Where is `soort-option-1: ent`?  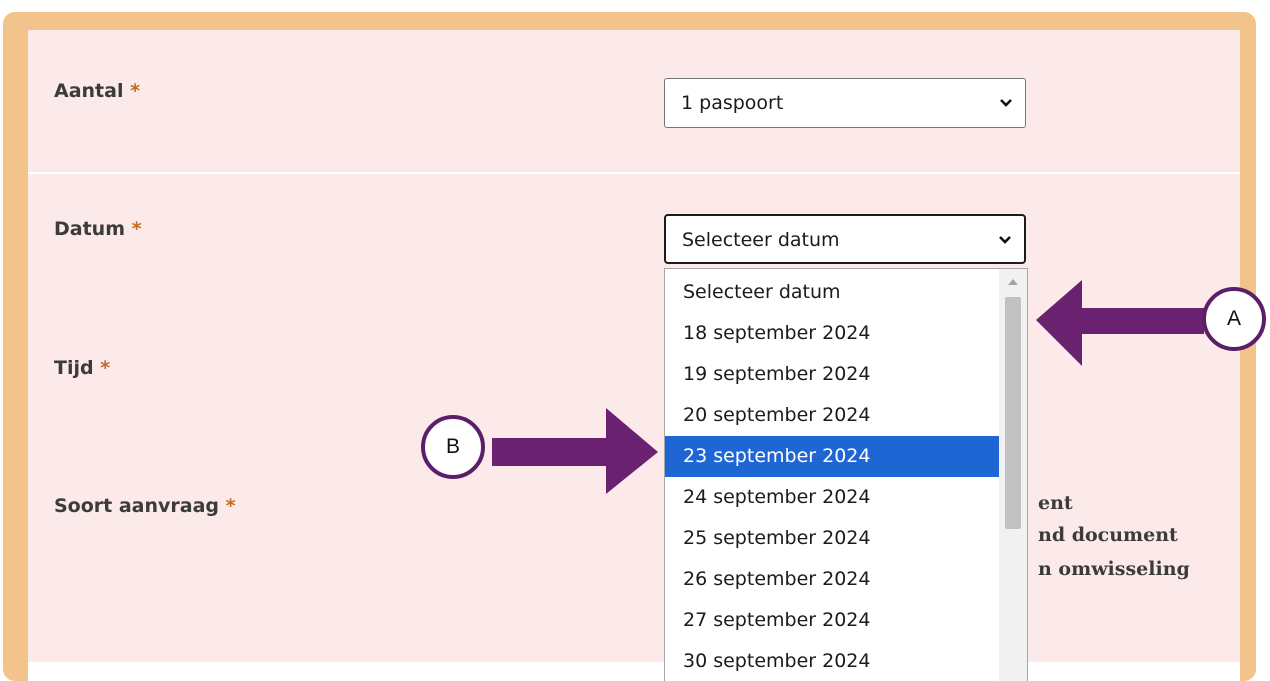 soort-option-1: ent is located at coordinates (1055, 503).